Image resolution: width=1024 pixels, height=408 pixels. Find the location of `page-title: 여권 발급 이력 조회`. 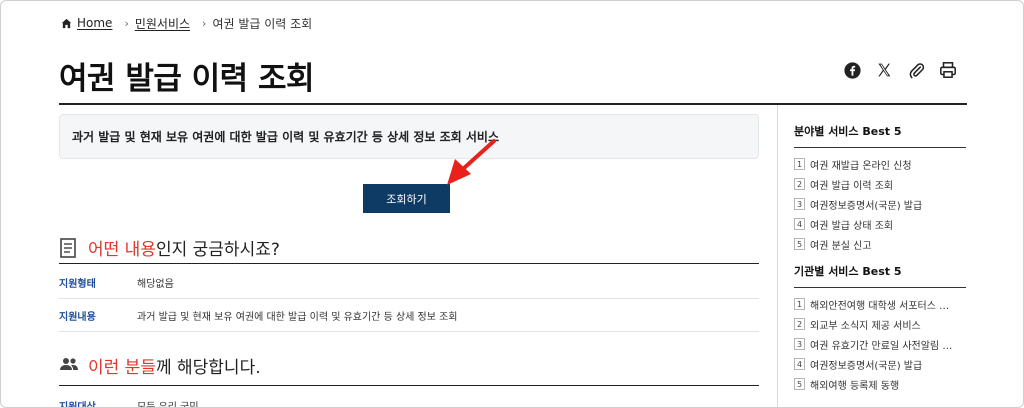

page-title: 여권 발급 이력 조회 is located at coordinates (187, 79).